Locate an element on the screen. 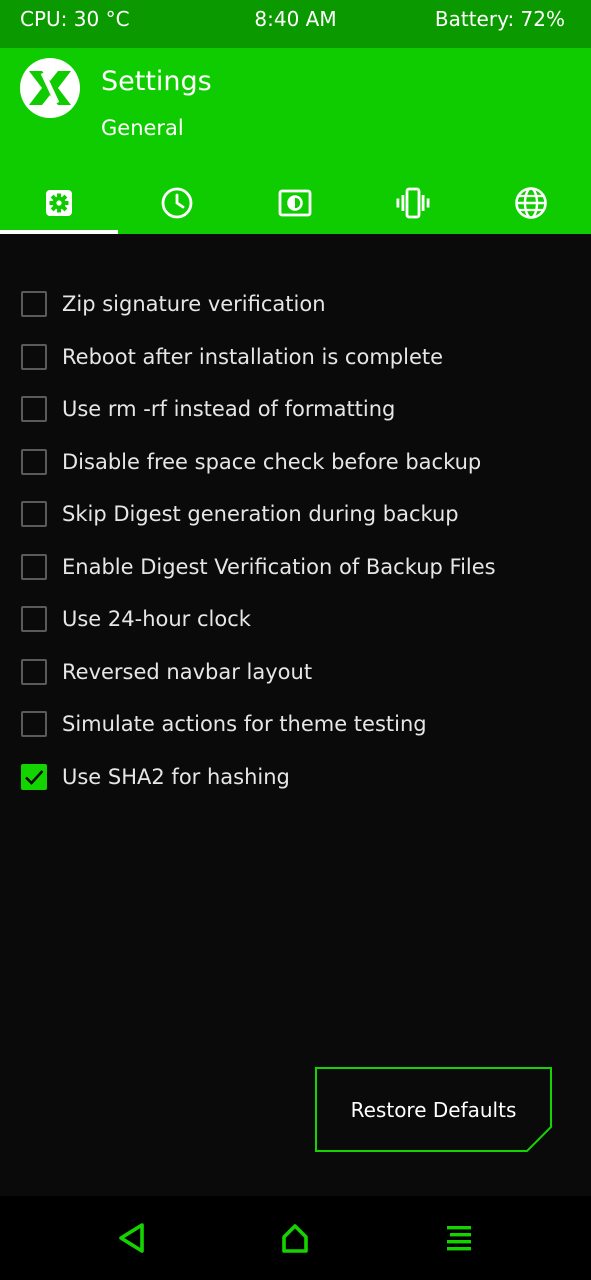 This screenshot has height=1280, width=591. clock-icon is located at coordinates (177, 203).